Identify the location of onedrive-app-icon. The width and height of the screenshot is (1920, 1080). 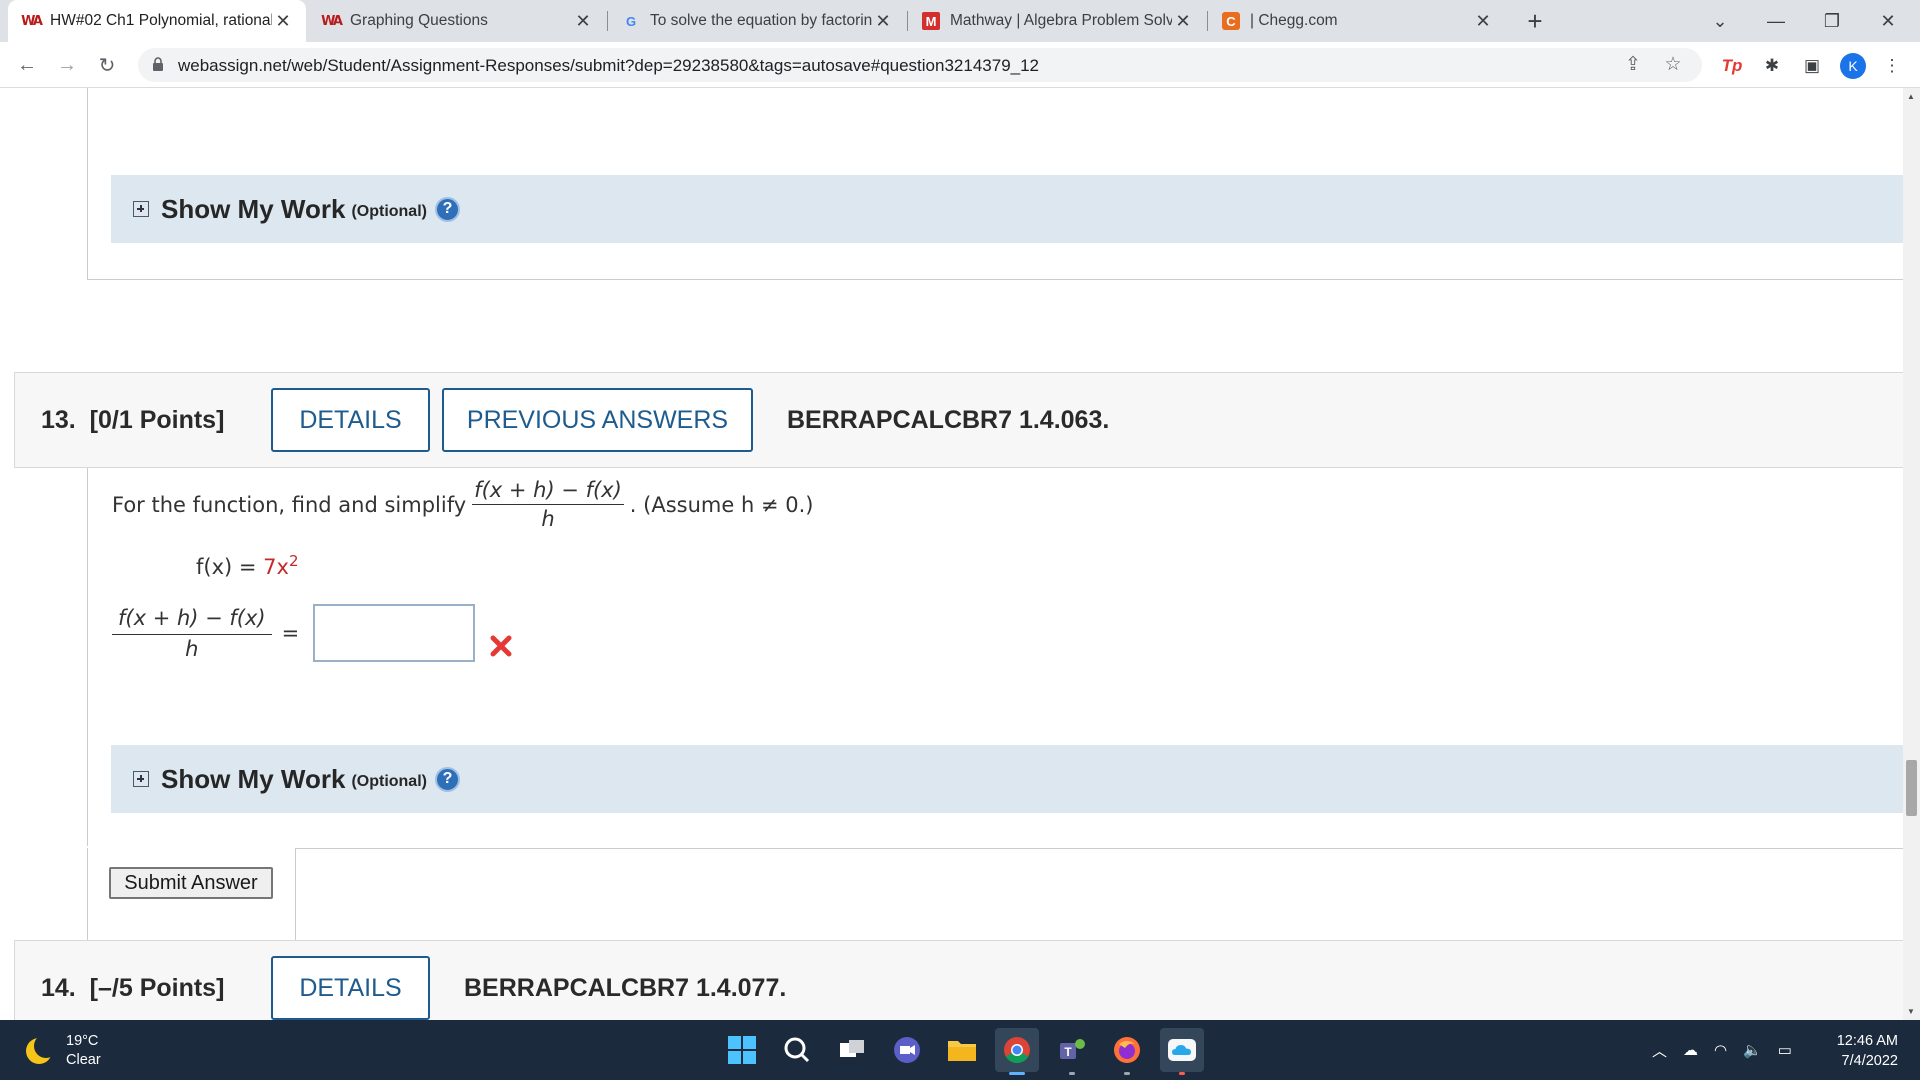
(1182, 1051).